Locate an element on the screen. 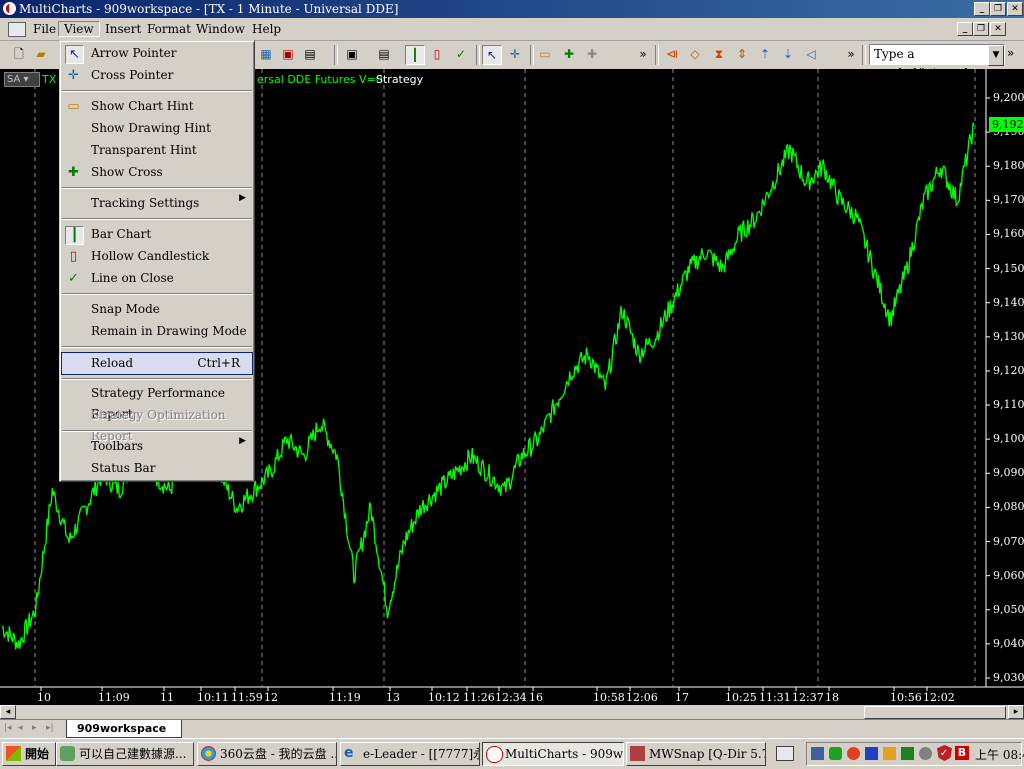 The image size is (1024, 769). start-label: 開始 is located at coordinates (37, 754).